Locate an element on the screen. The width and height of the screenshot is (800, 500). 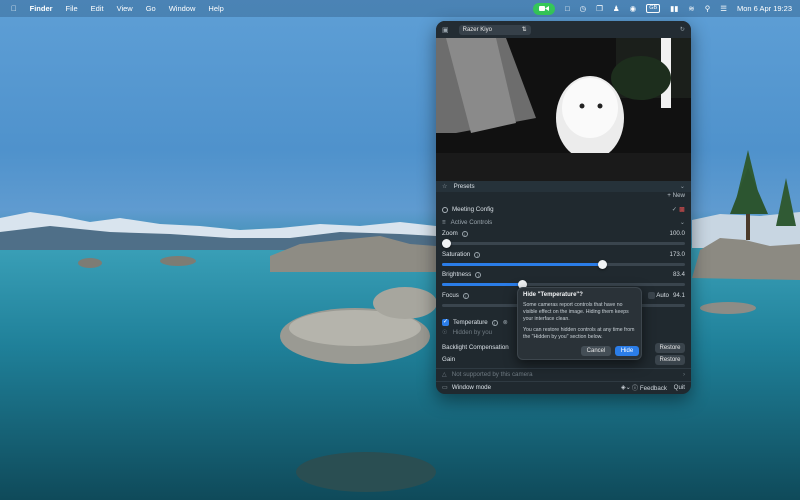
restore-backlight-button: Restore is located at coordinates (670, 348).